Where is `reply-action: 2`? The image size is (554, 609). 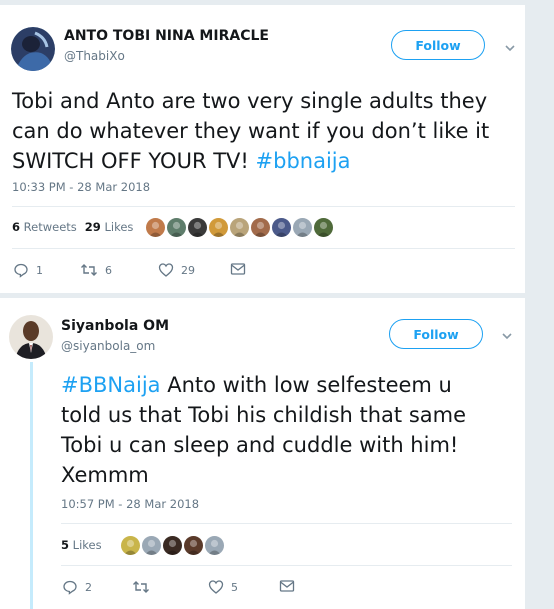
reply-action: 2 is located at coordinates (77, 587).